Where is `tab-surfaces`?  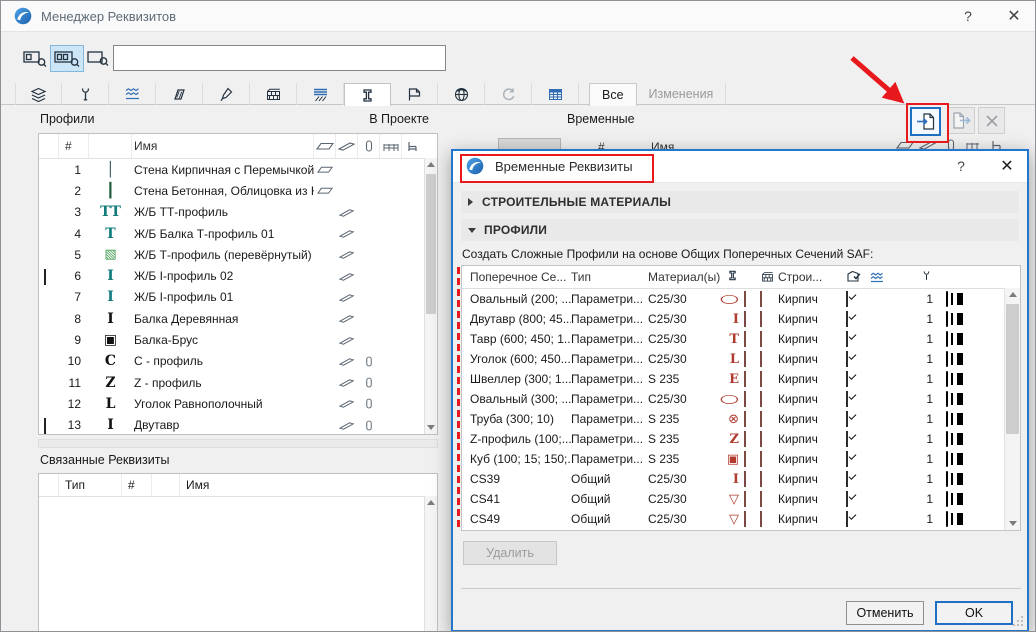 tab-surfaces is located at coordinates (226, 94).